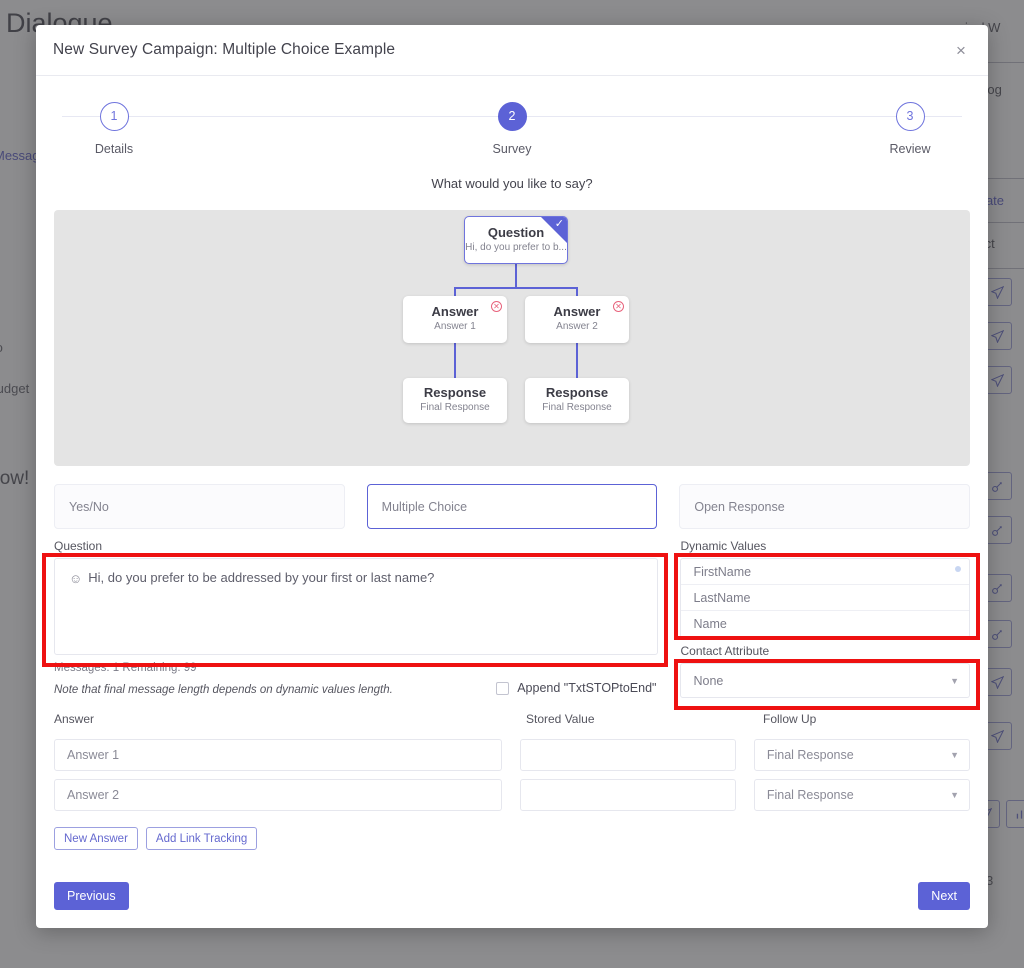 This screenshot has width=1024, height=968. I want to click on dynamic-values-label: Dynamic Values, so click(723, 546).